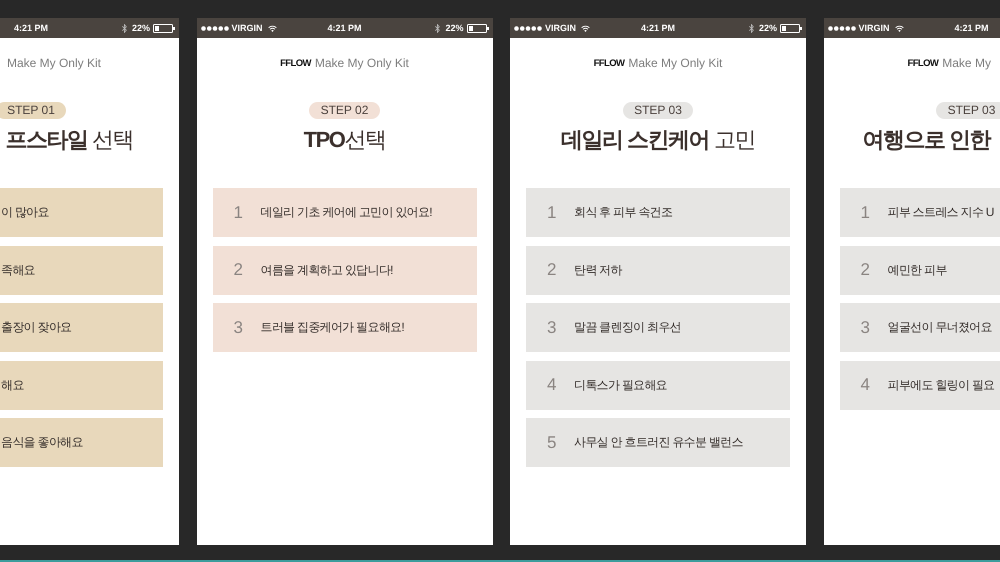  Describe the element at coordinates (658, 212) in the screenshot. I see `option-button: 1 회식 후 피부 속건조` at that location.